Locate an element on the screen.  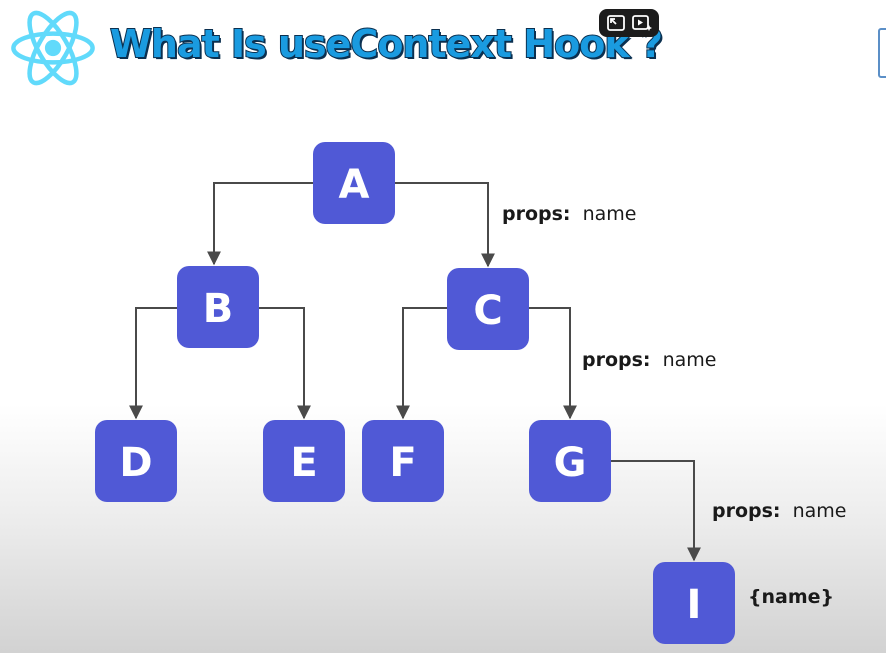
node-a: A is located at coordinates (354, 183).